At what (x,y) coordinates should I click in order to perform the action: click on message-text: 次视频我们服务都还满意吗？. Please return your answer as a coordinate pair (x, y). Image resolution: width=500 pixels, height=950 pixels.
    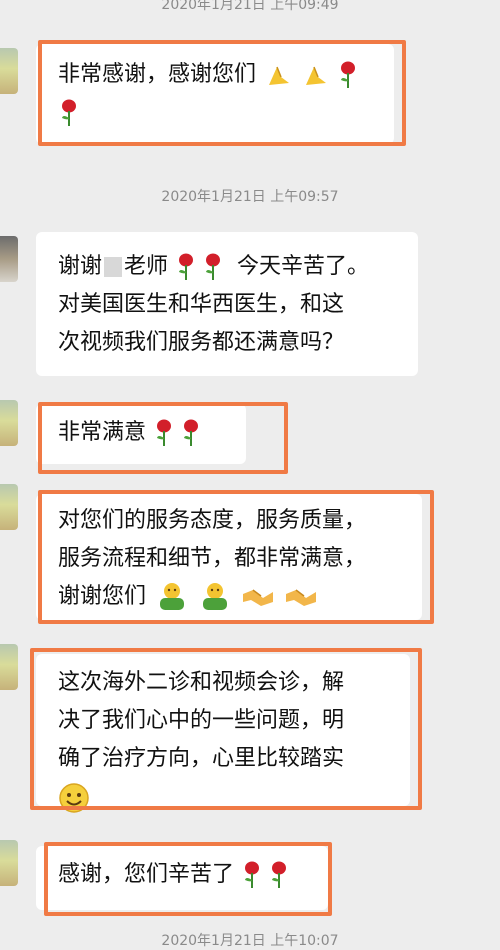
    Looking at the image, I should click on (201, 342).